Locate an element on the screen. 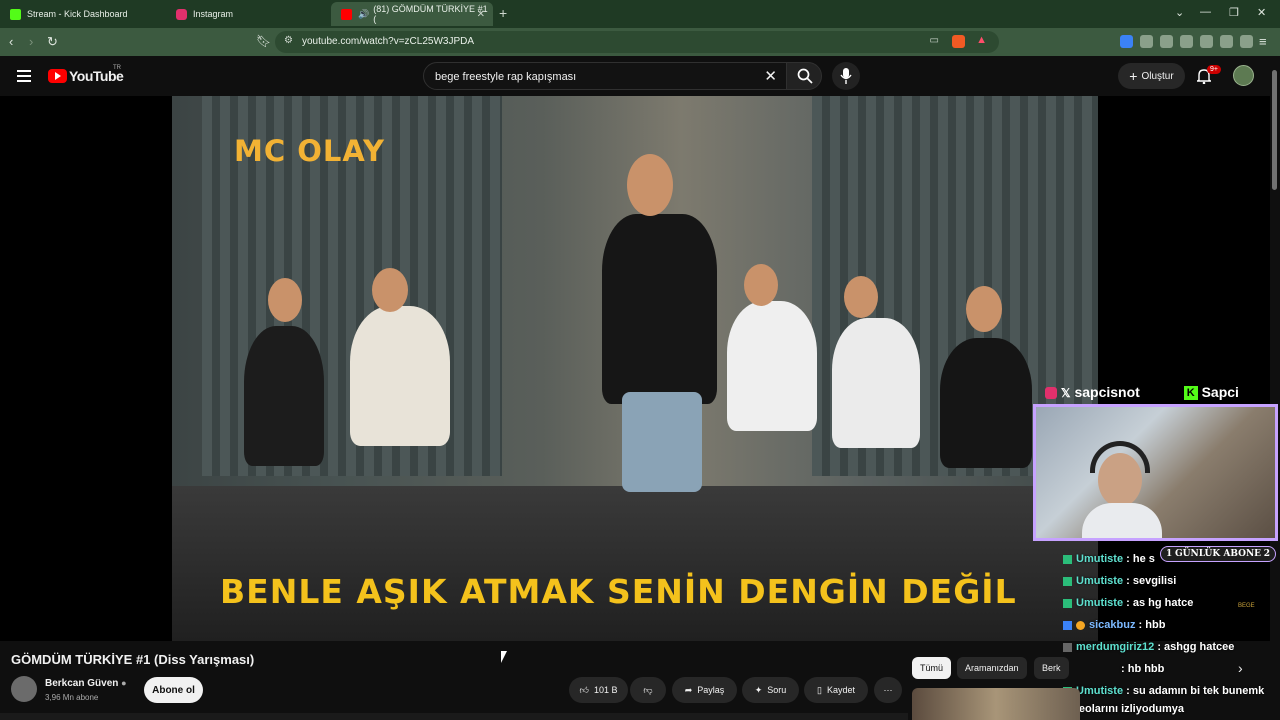  ask-button: ✦ Soru is located at coordinates (770, 690).